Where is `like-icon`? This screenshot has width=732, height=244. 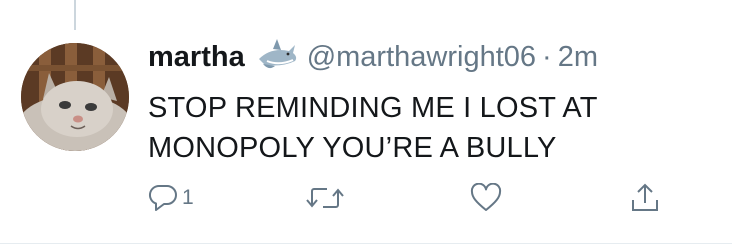 like-icon is located at coordinates (486, 198).